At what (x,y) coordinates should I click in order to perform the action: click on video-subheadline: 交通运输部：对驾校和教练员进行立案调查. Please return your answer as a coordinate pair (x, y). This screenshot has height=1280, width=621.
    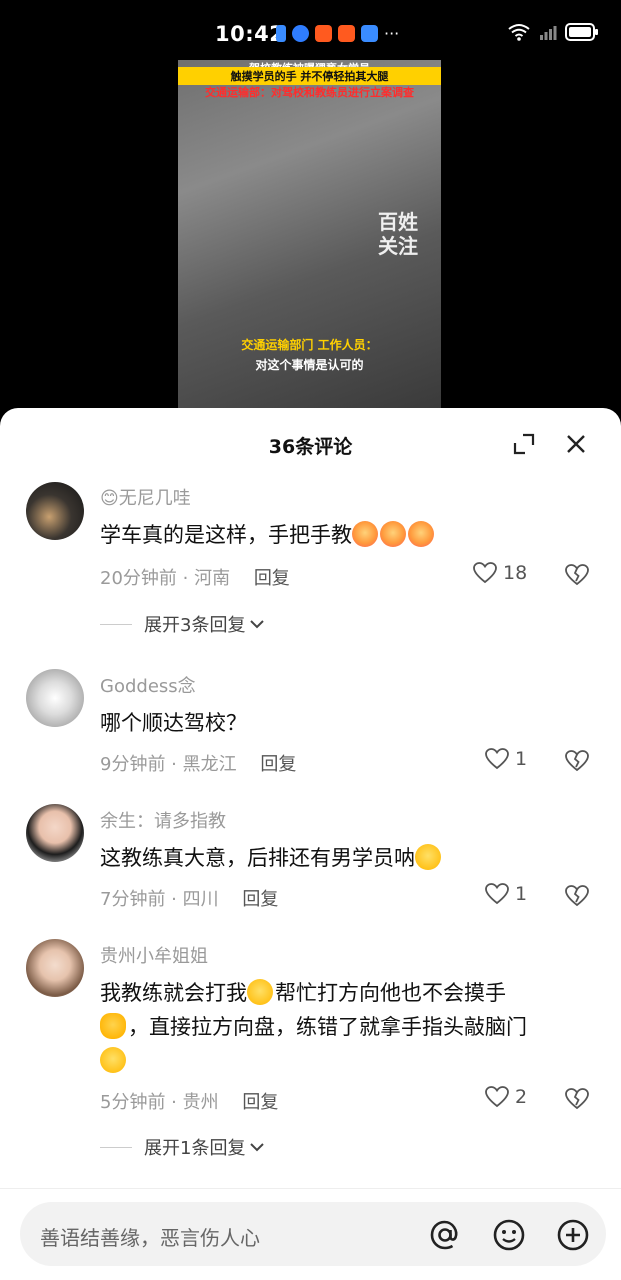
    Looking at the image, I should click on (309, 92).